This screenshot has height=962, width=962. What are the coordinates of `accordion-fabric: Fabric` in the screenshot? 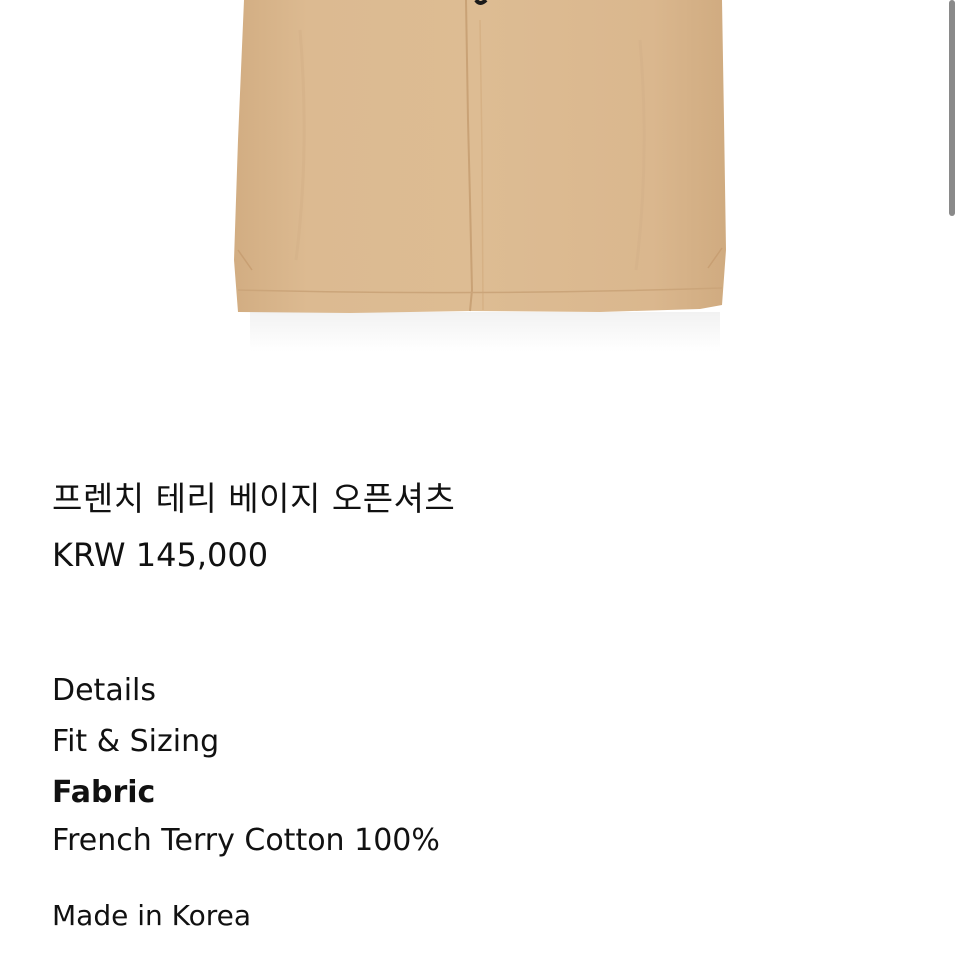 It's located at (482, 792).